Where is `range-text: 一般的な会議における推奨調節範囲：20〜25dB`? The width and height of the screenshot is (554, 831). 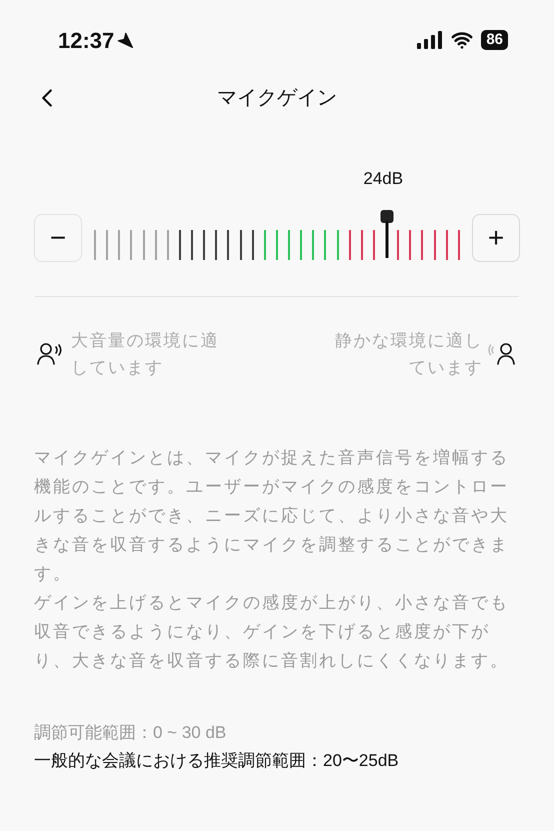 range-text: 一般的な会議における推奨調節範囲：20〜25dB is located at coordinates (217, 761).